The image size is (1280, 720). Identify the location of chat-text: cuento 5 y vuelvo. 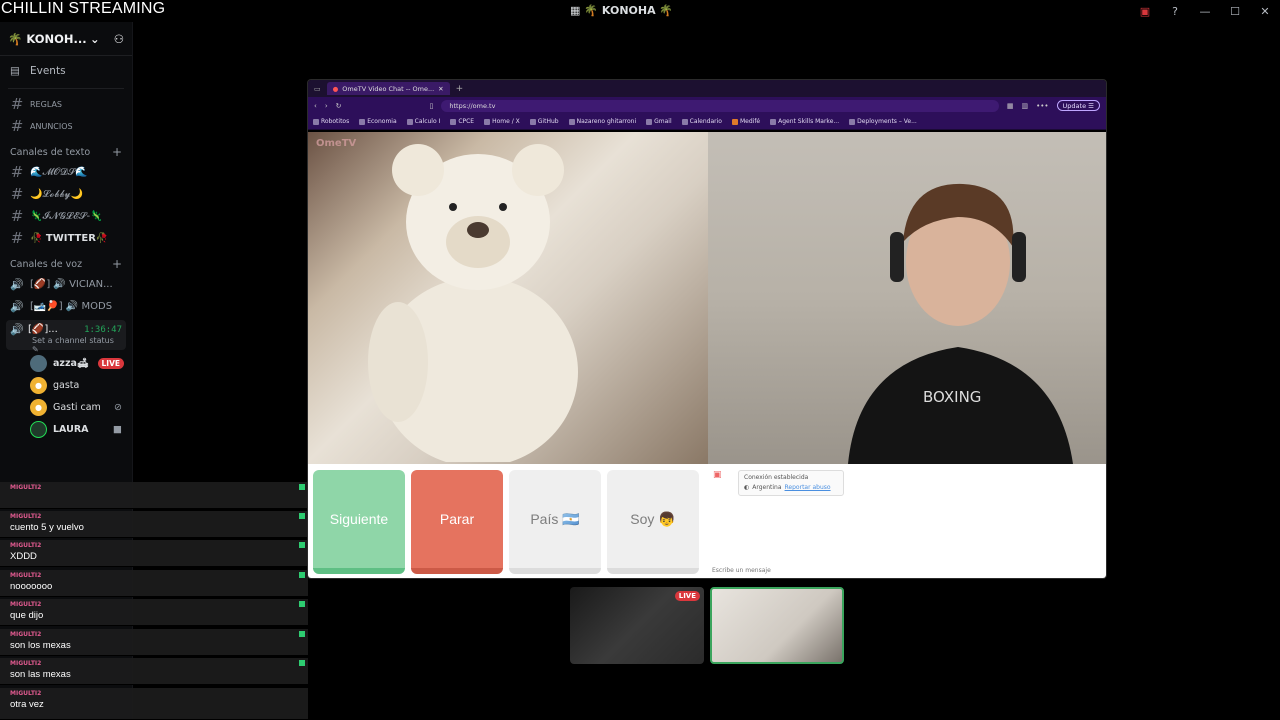
(47, 527).